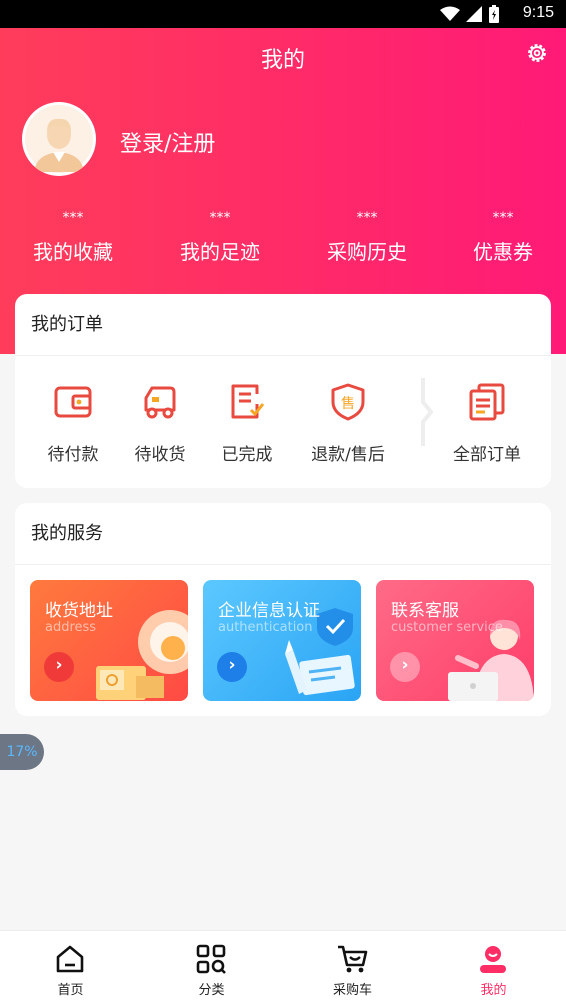 Image resolution: width=566 pixels, height=1007 pixels. I want to click on after-sale-shield-icon: 售, so click(348, 402).